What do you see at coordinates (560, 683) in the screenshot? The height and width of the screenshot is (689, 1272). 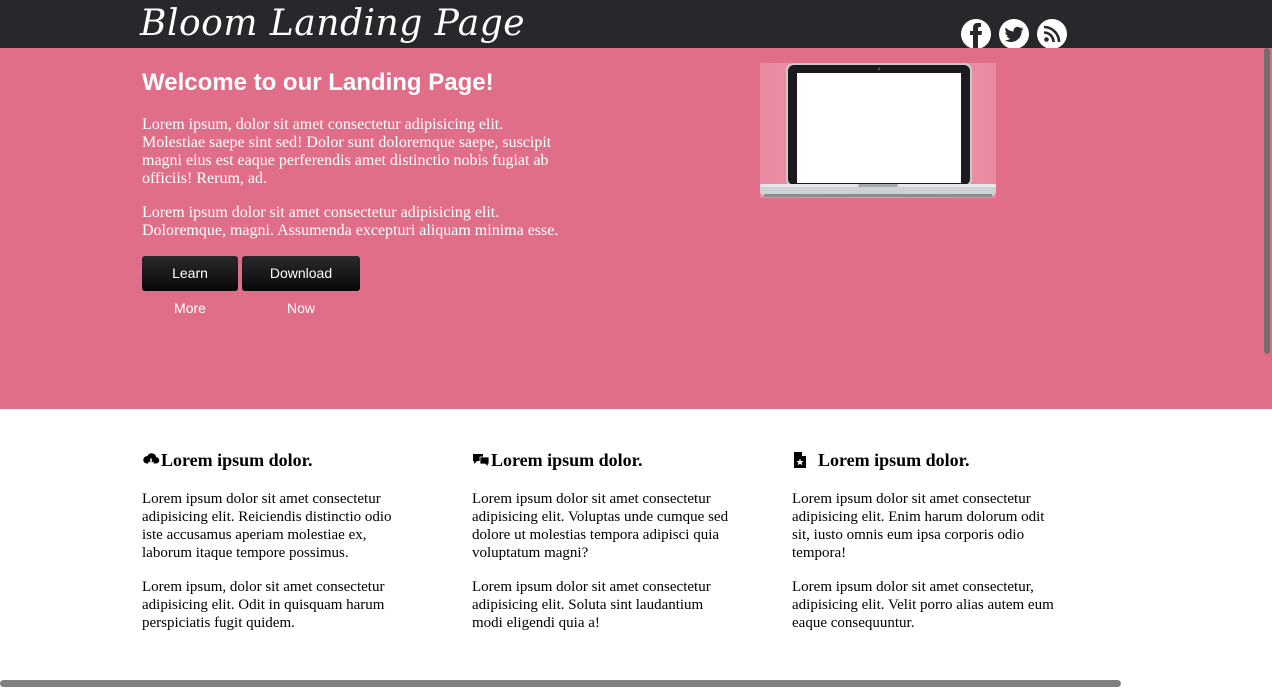 I see `horizontal-scrollbar` at bounding box center [560, 683].